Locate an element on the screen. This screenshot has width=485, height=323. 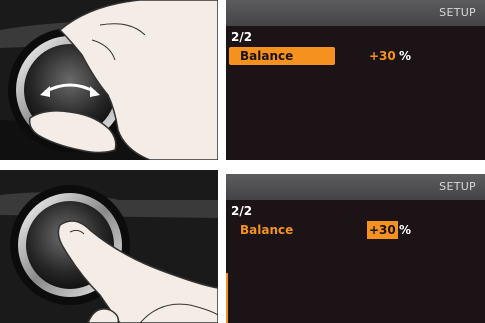
balance-label-selected: Balance is located at coordinates (282, 56).